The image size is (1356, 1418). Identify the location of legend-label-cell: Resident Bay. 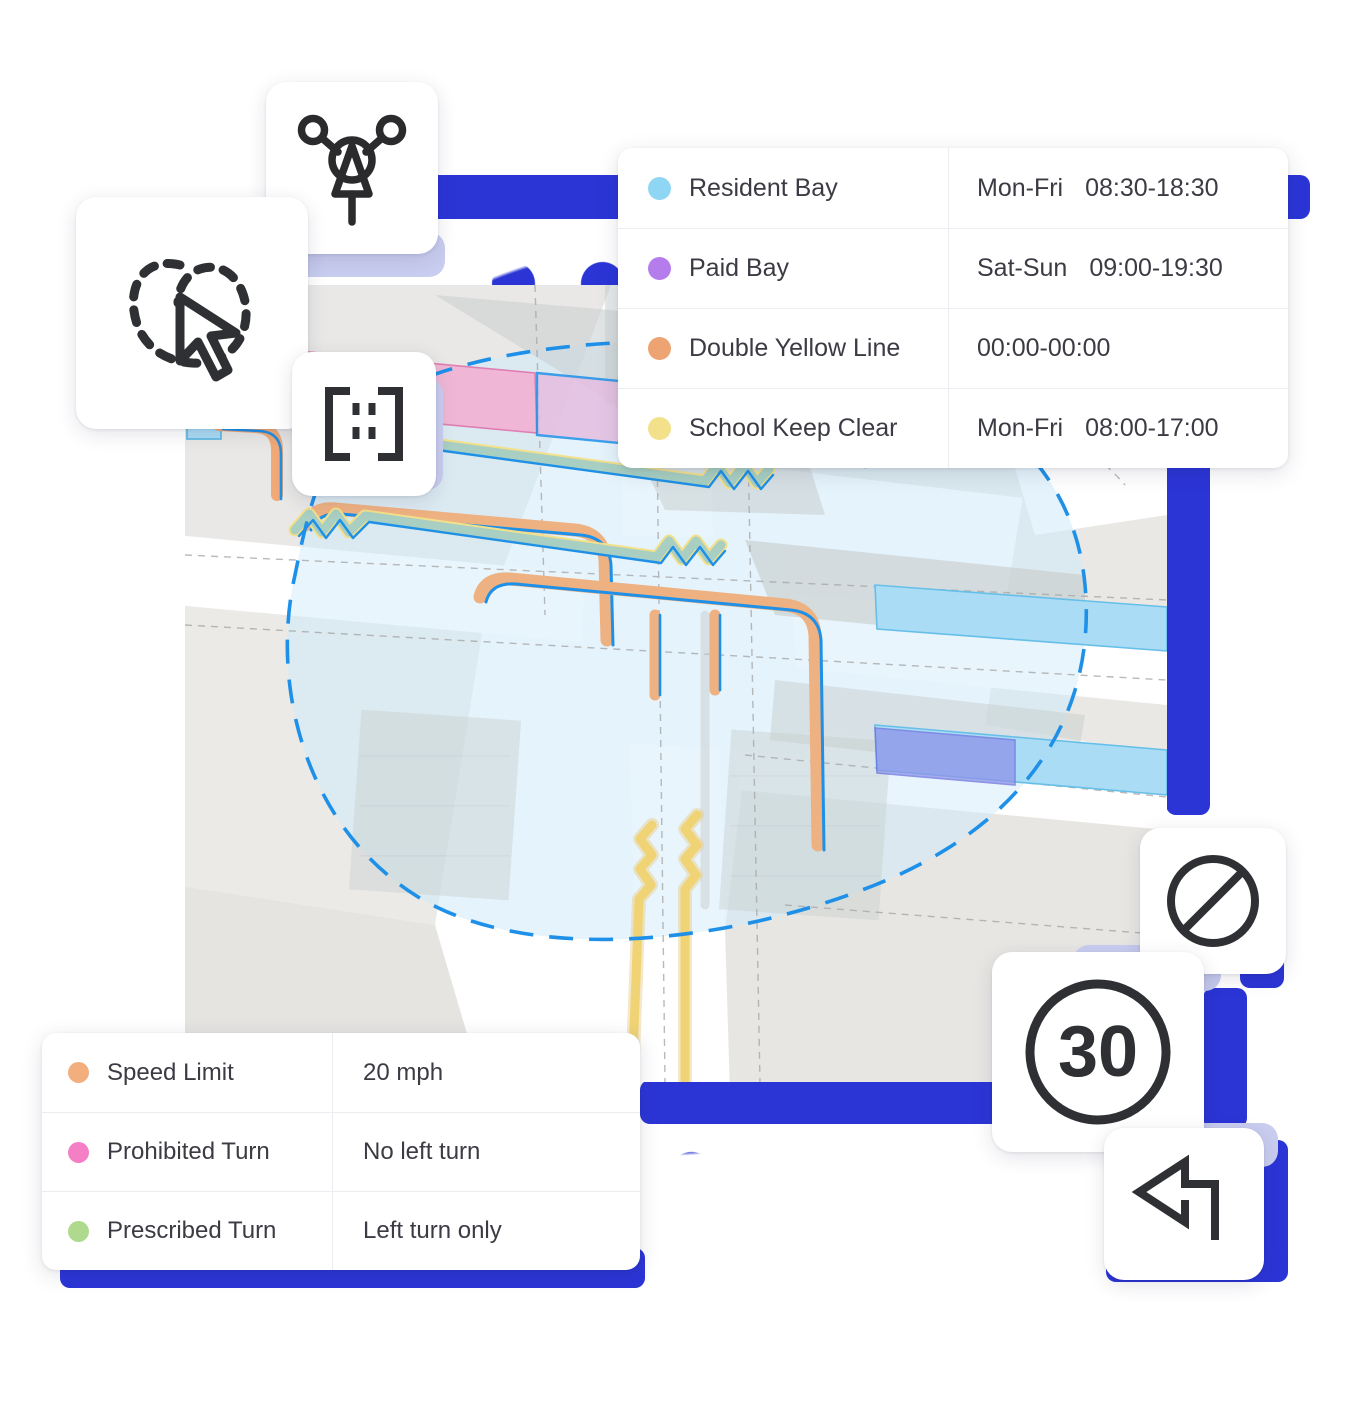
(783, 188).